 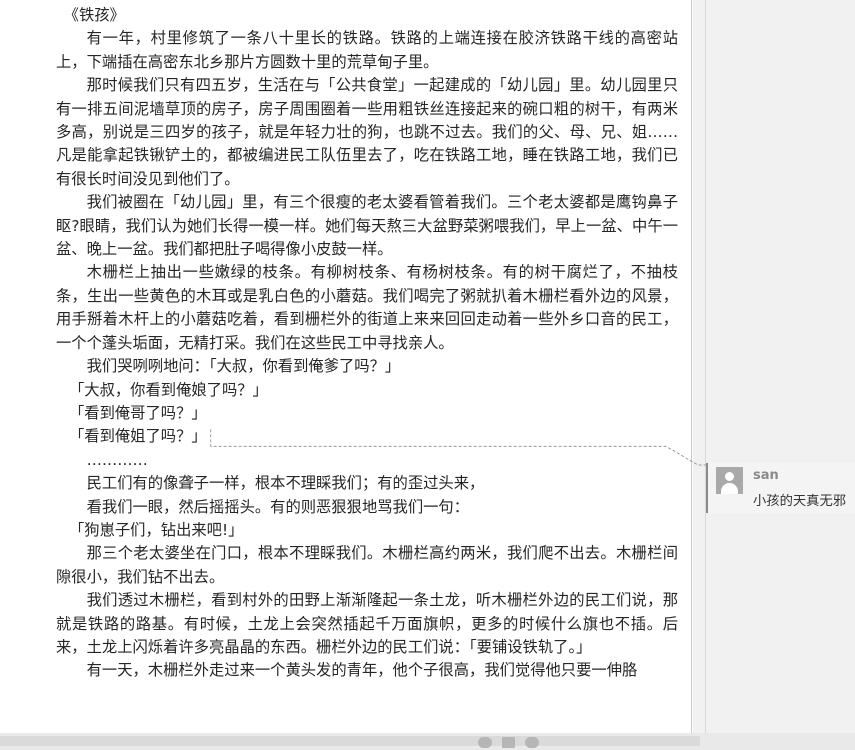 What do you see at coordinates (766, 475) in the screenshot?
I see `comment-author: san` at bounding box center [766, 475].